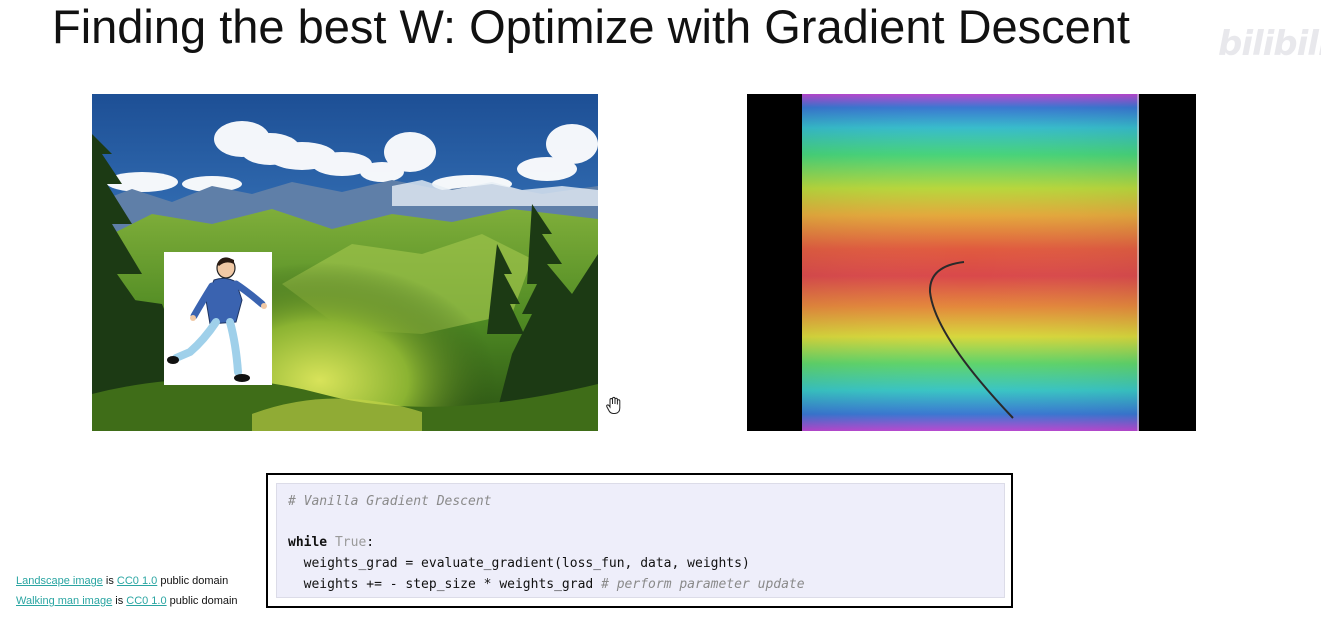  Describe the element at coordinates (1269, 44) in the screenshot. I see `bilibili-watermark: bilibili` at that location.